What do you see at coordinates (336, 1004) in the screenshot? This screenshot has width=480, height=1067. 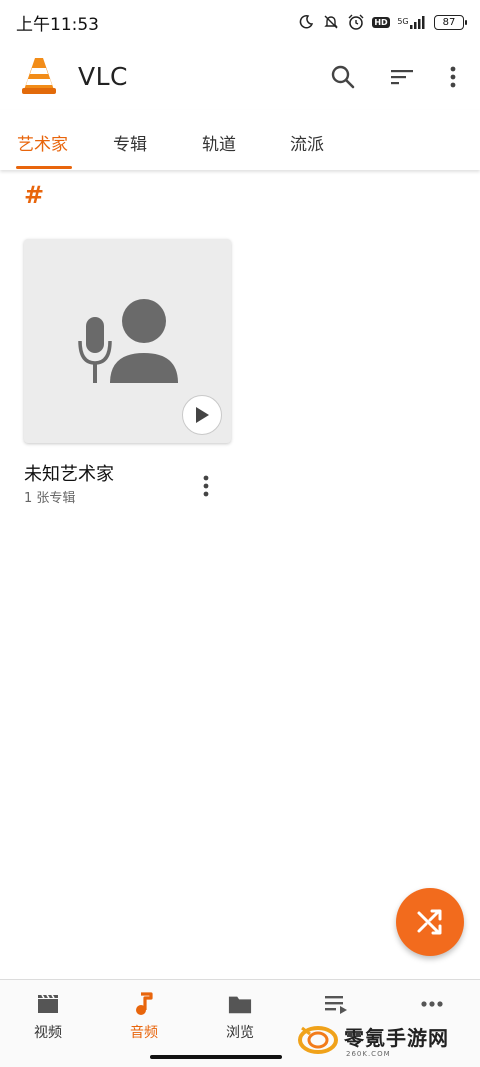 I see `playlist-icon` at bounding box center [336, 1004].